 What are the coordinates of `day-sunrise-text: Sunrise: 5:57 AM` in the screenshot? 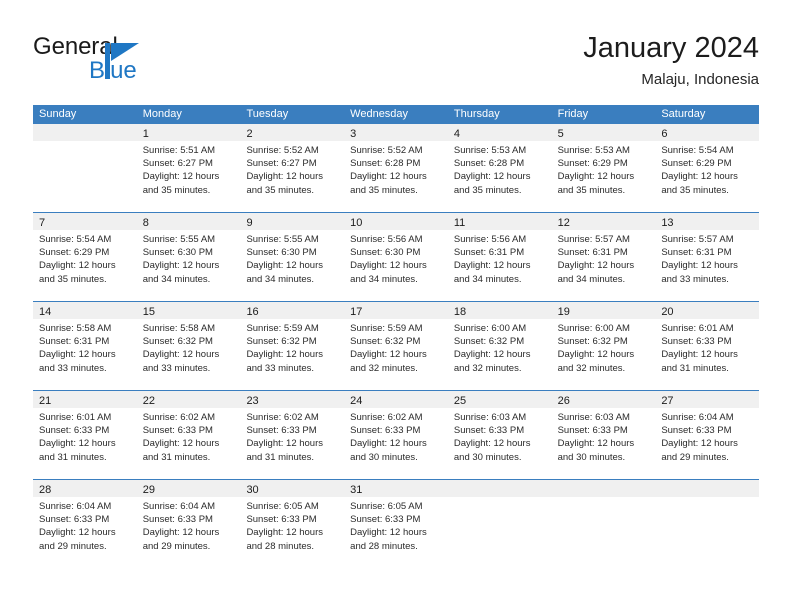 It's located at (593, 239).